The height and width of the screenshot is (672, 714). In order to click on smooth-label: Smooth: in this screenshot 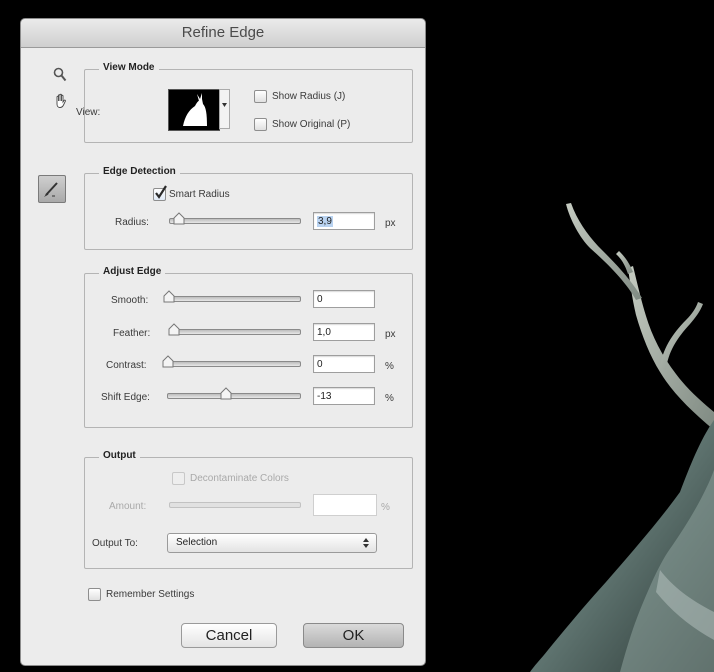, I will do `click(130, 300)`.